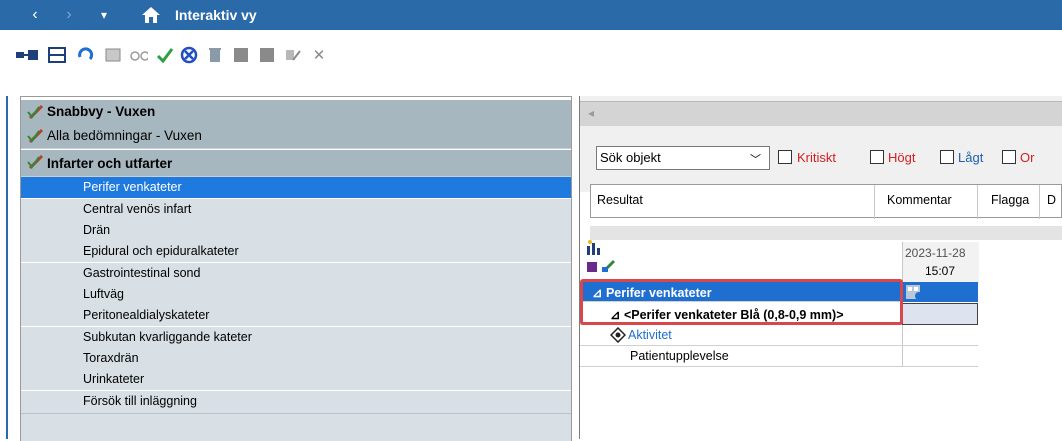 The width and height of the screenshot is (1062, 441). Describe the element at coordinates (591, 113) in the screenshot. I see `scroll-left-icon: ◂` at that location.